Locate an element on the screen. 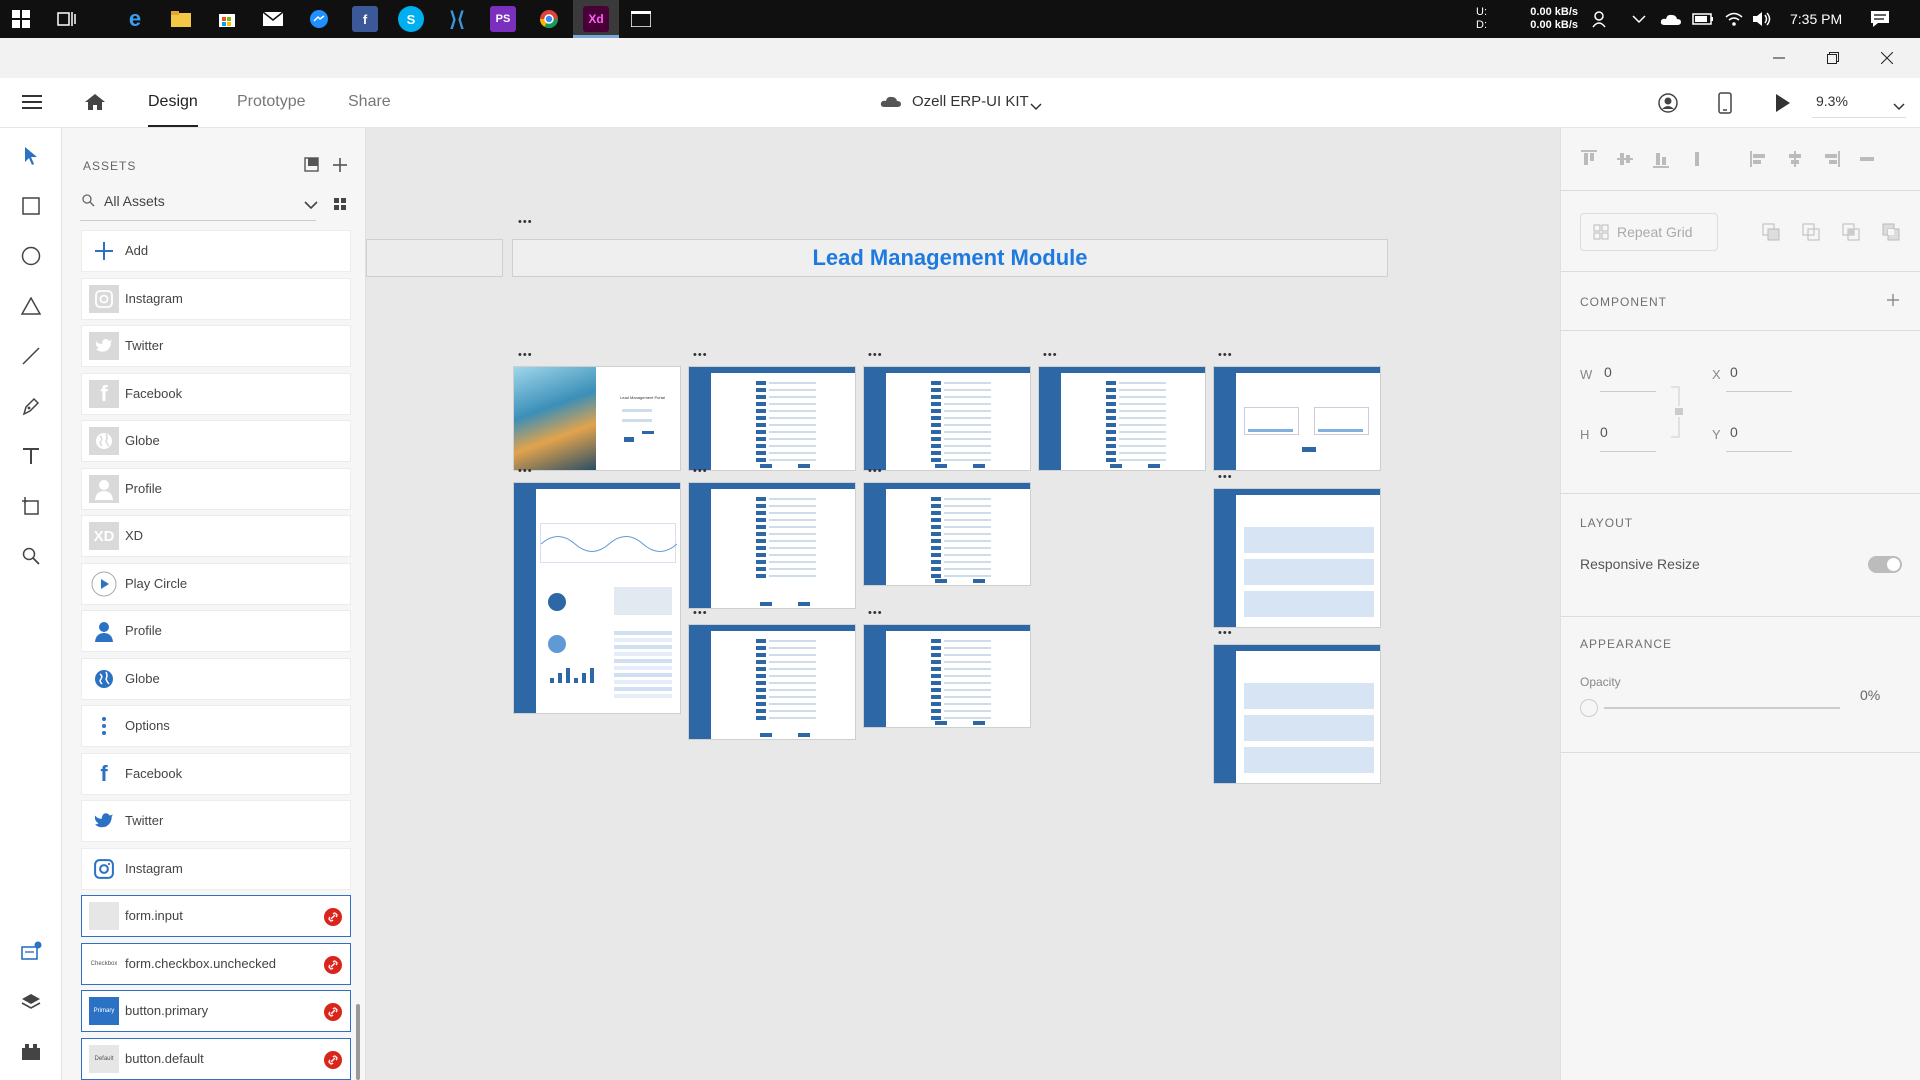 The width and height of the screenshot is (1920, 1080). terminal-icon is located at coordinates (641, 19).